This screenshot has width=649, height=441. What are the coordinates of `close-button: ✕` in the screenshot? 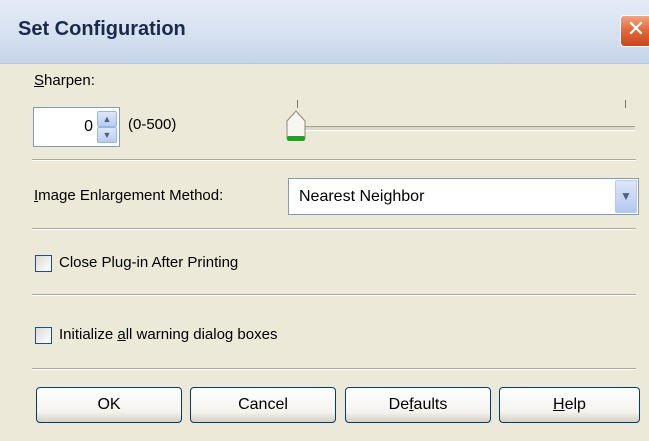 It's located at (634, 31).